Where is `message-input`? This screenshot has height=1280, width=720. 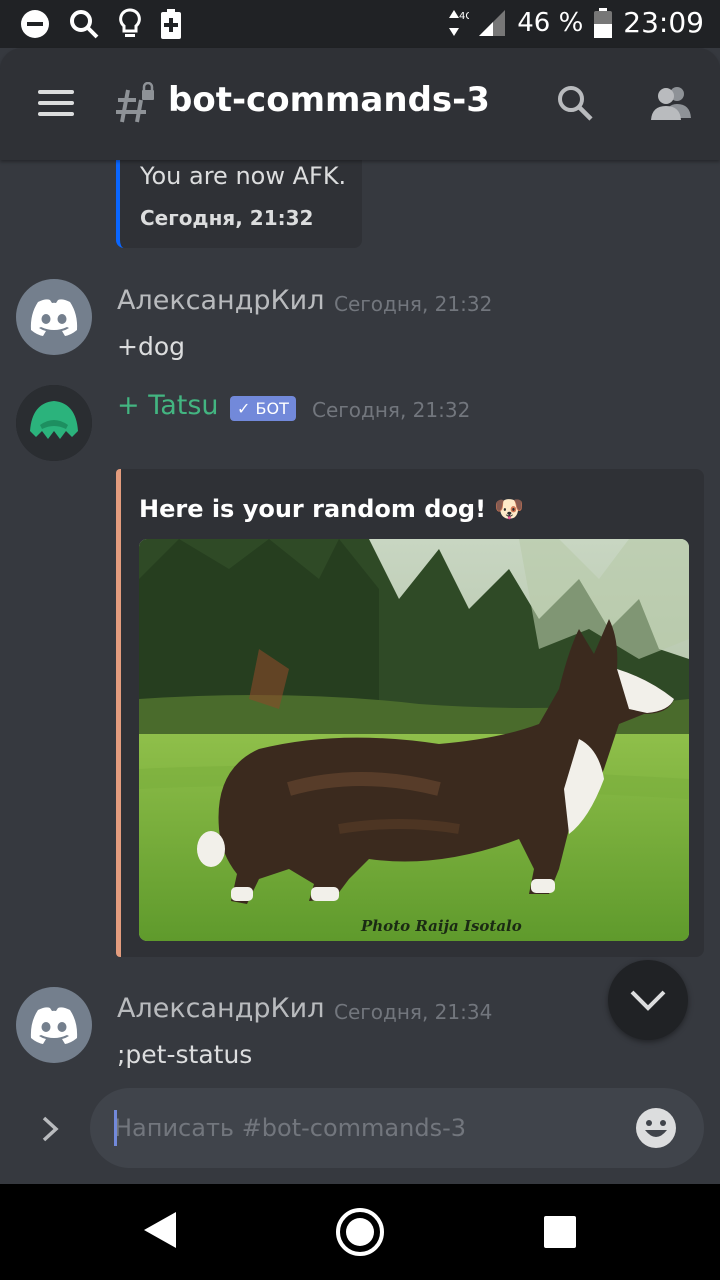
message-input is located at coordinates (397, 1128).